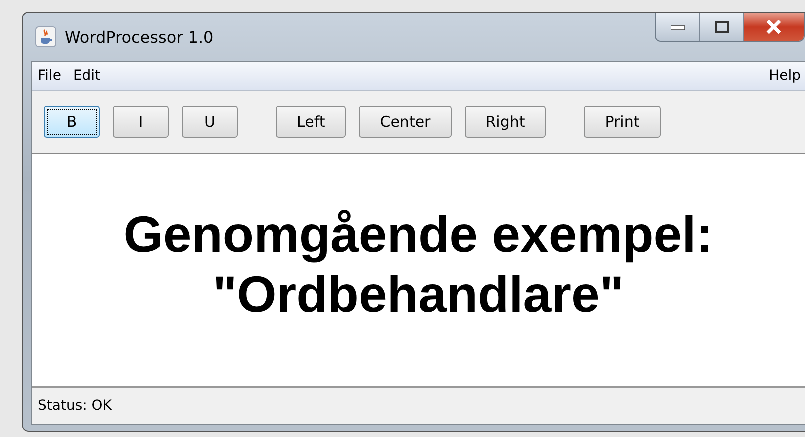 This screenshot has height=437, width=805. Describe the element at coordinates (50, 76) in the screenshot. I see `menu-item: File` at that location.